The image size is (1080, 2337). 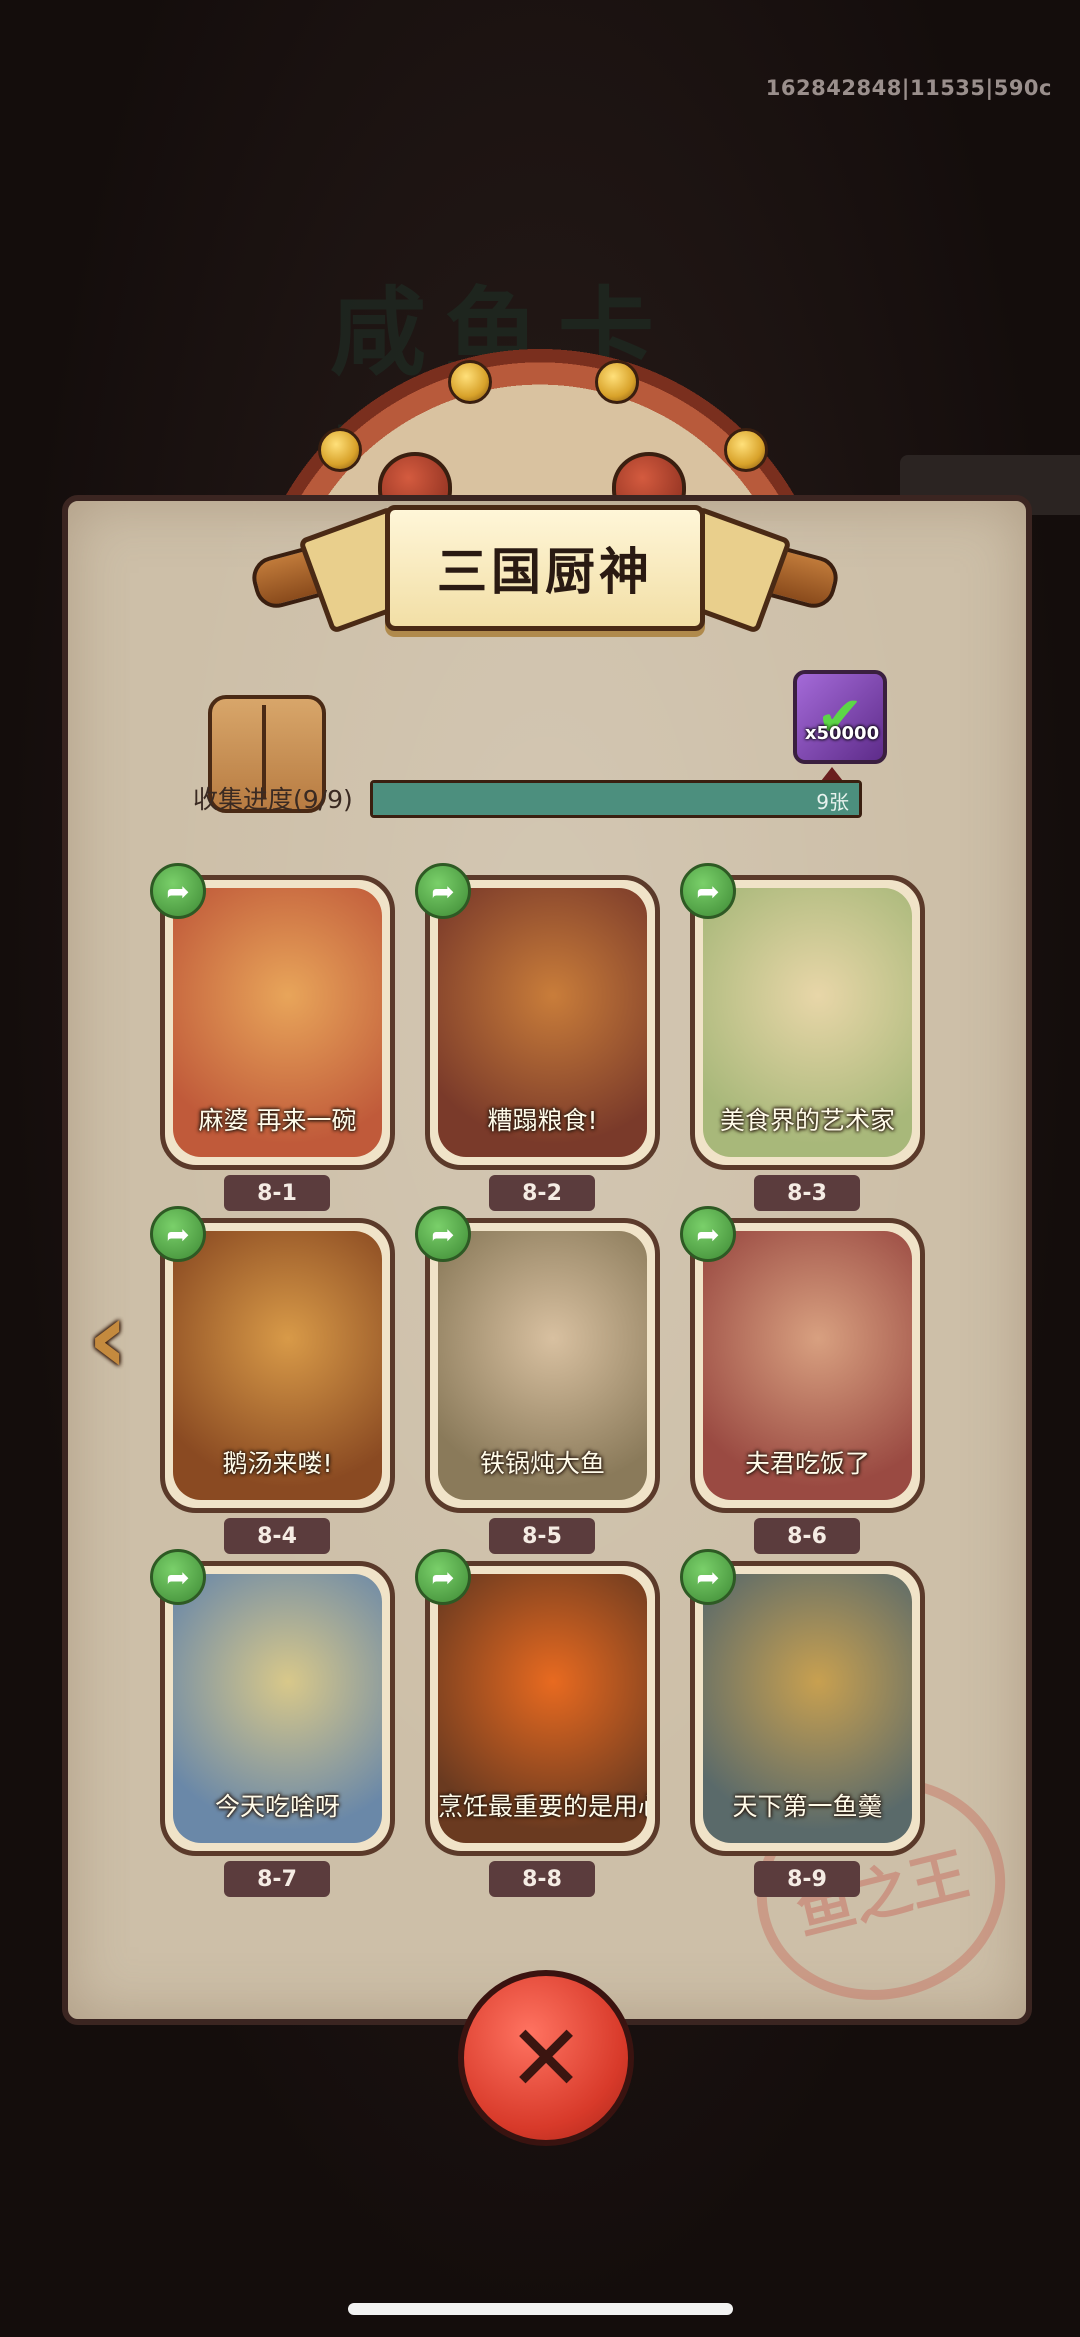 What do you see at coordinates (807, 1120) in the screenshot?
I see `card-title: 美食界的艺术家` at bounding box center [807, 1120].